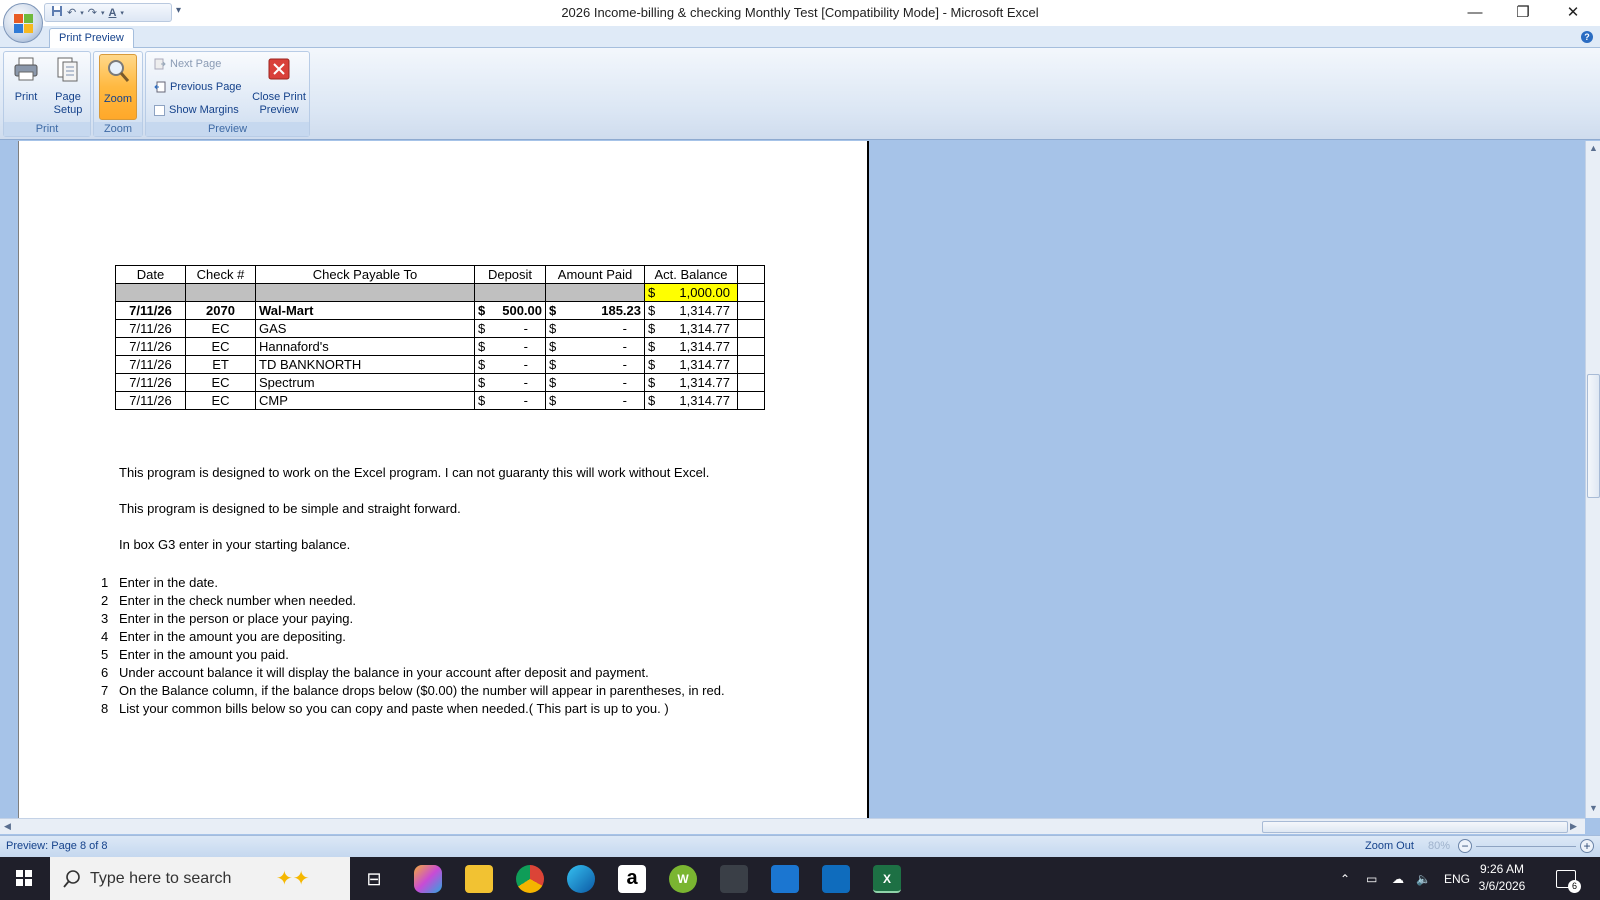 The height and width of the screenshot is (900, 1600). What do you see at coordinates (118, 87) in the screenshot?
I see `zoom-button: Zoom` at bounding box center [118, 87].